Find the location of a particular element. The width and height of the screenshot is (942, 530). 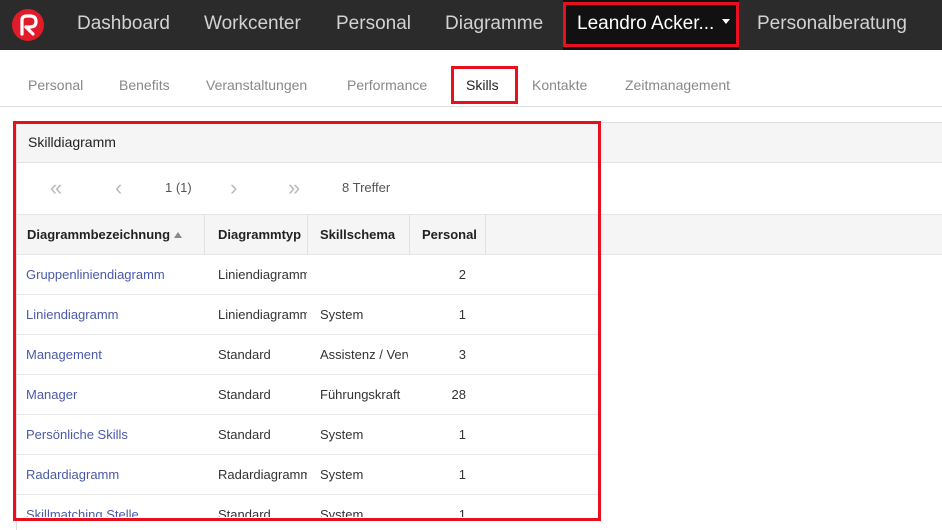

pager-hit-count: 8 Treffer is located at coordinates (366, 187).